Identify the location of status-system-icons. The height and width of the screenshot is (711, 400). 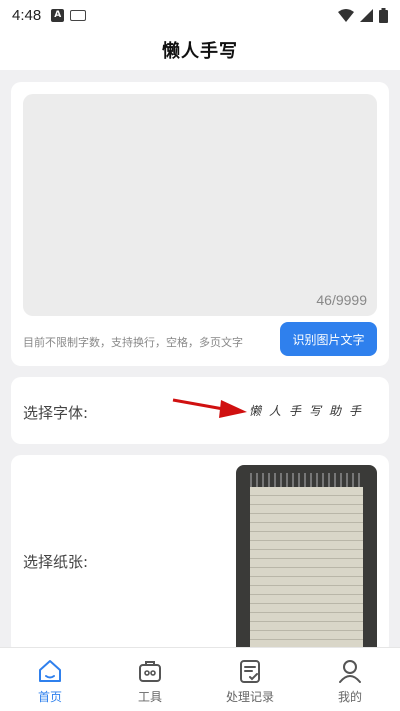
(363, 15).